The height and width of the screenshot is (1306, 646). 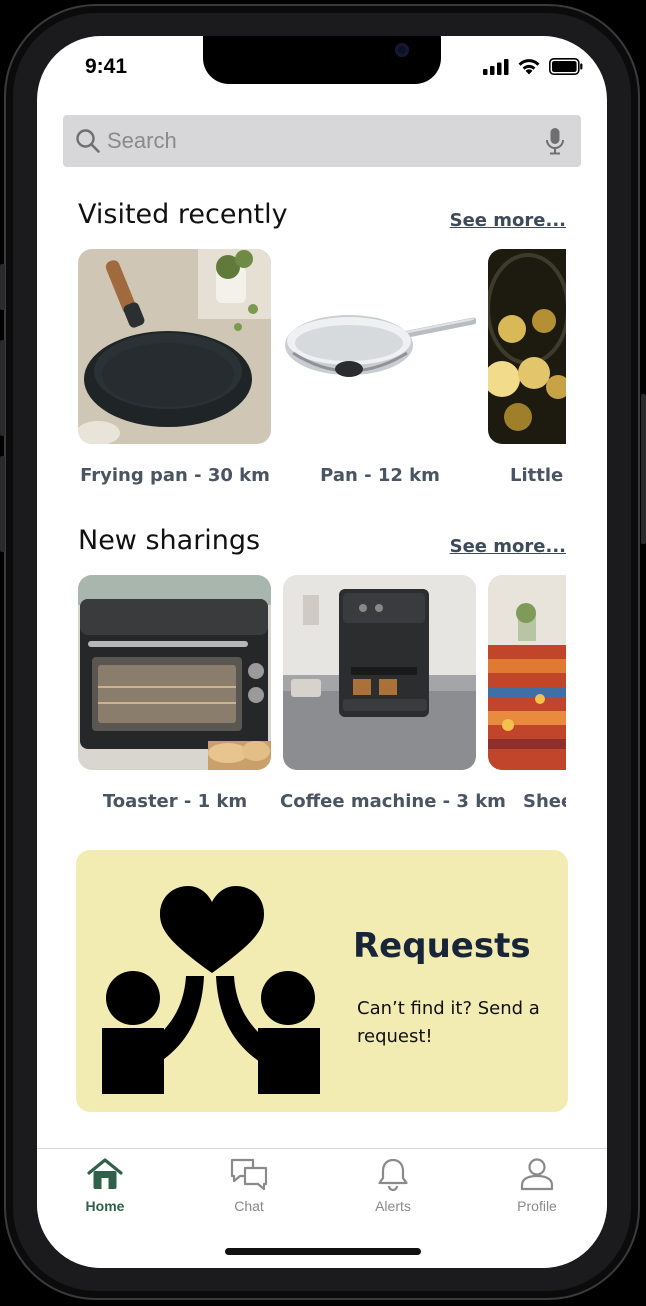 I want to click on sheets-caption: Shee, so click(x=544, y=801).